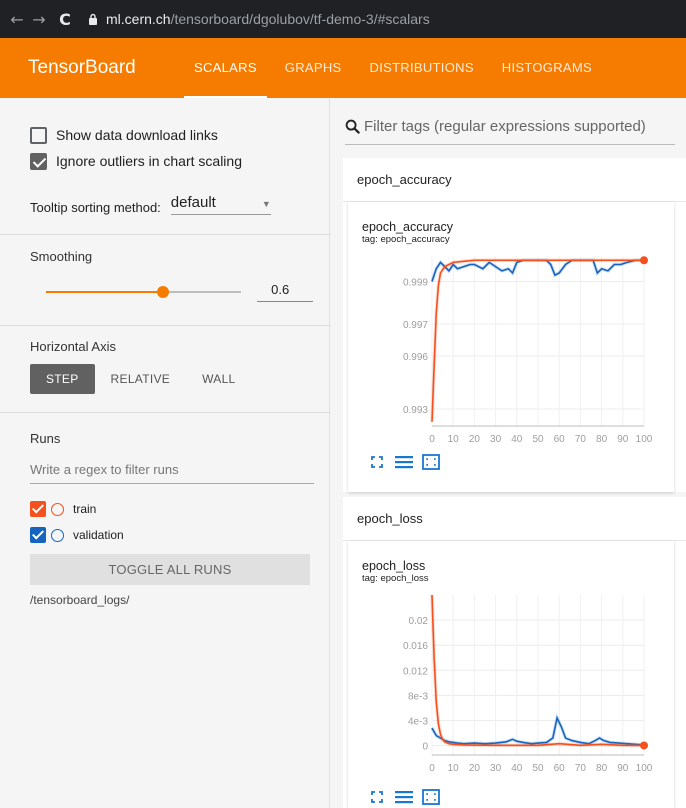  Describe the element at coordinates (17, 19) in the screenshot. I see `back-arrow-icon: ←` at that location.